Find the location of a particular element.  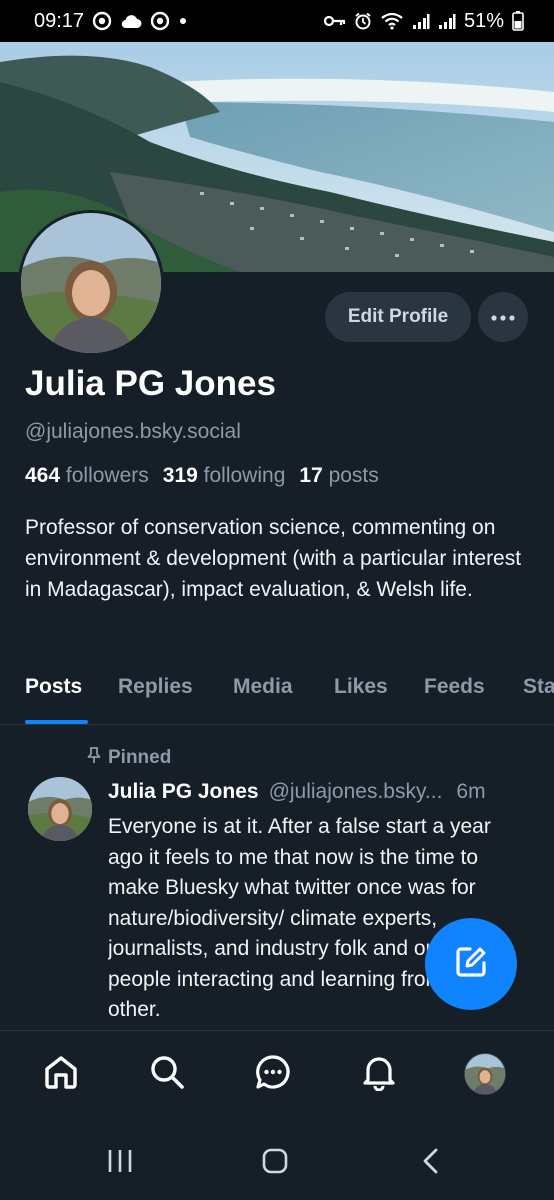

pin-icon is located at coordinates (94, 758).